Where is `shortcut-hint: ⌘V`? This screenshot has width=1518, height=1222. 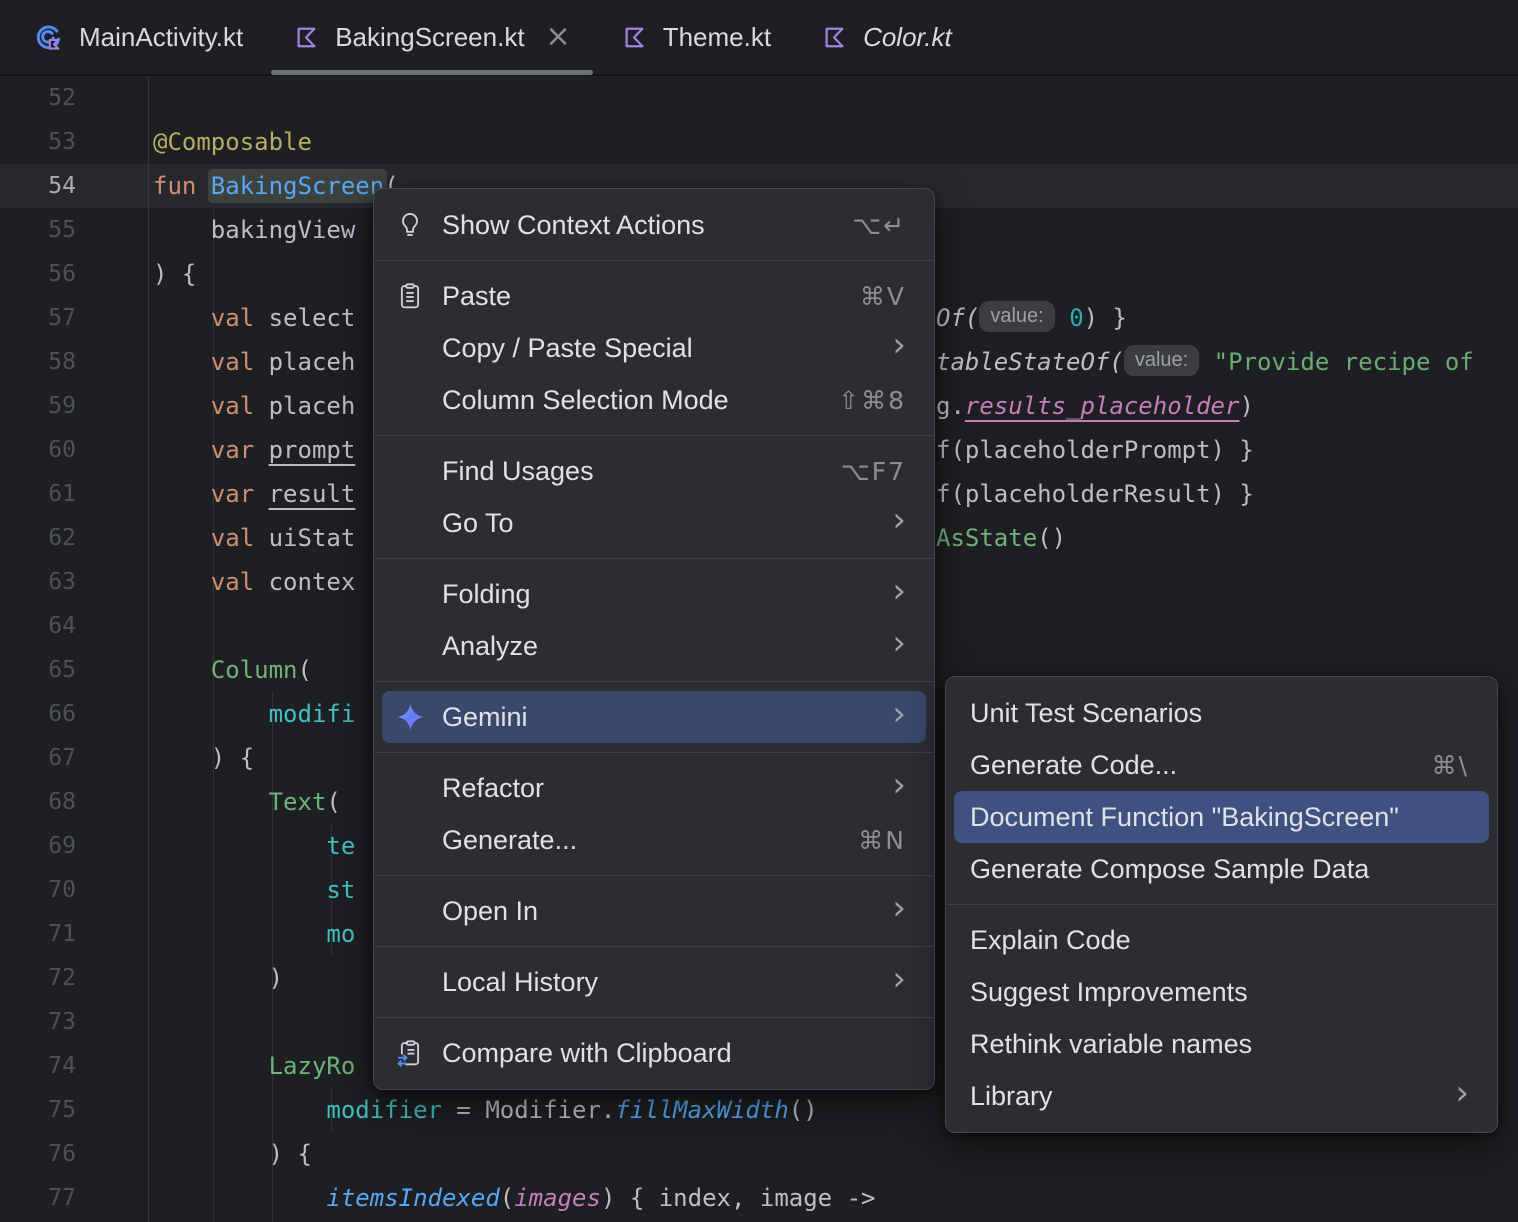 shortcut-hint: ⌘V is located at coordinates (882, 296).